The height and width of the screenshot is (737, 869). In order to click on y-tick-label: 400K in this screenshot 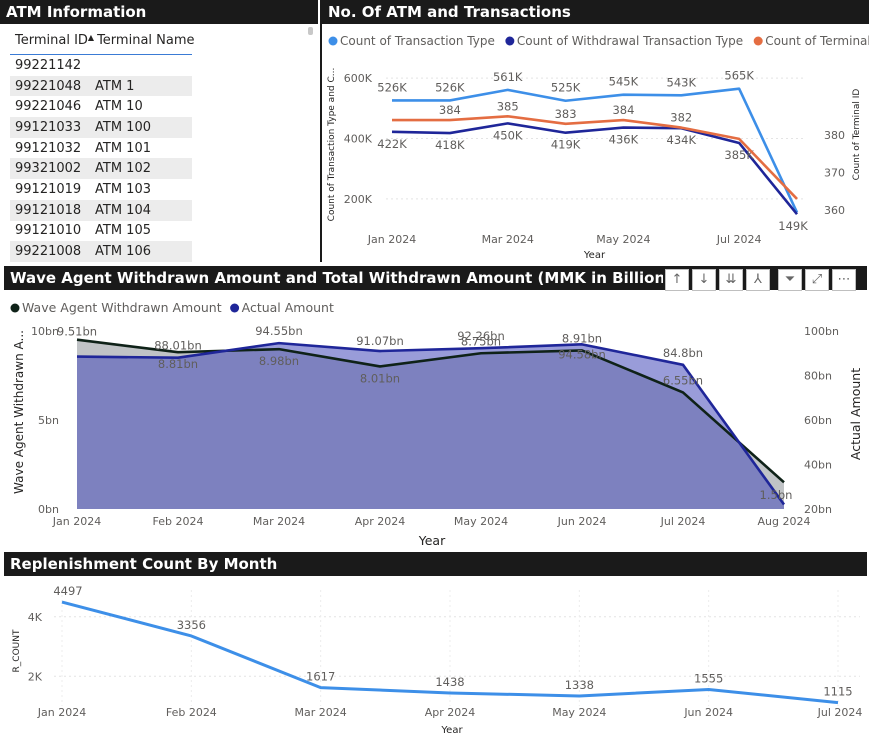, I will do `click(358, 138)`.